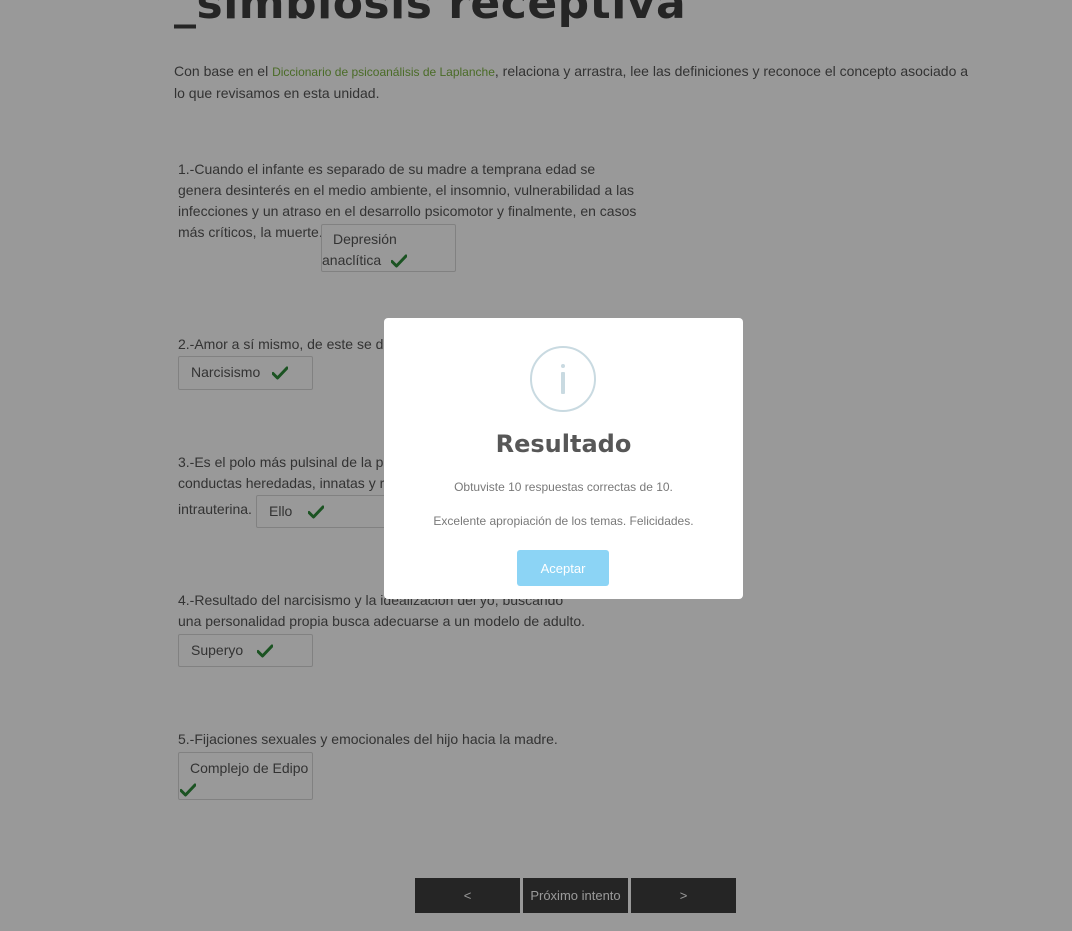 The width and height of the screenshot is (1072, 931). What do you see at coordinates (563, 444) in the screenshot?
I see `modal-title: Resultado` at bounding box center [563, 444].